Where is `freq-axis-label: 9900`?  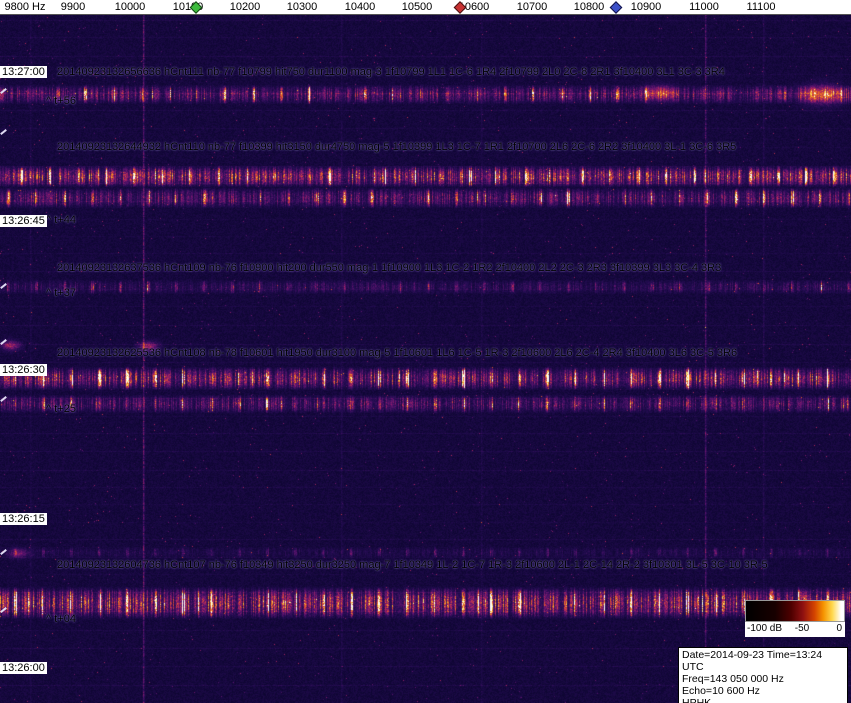 freq-axis-label: 9900 is located at coordinates (73, 7).